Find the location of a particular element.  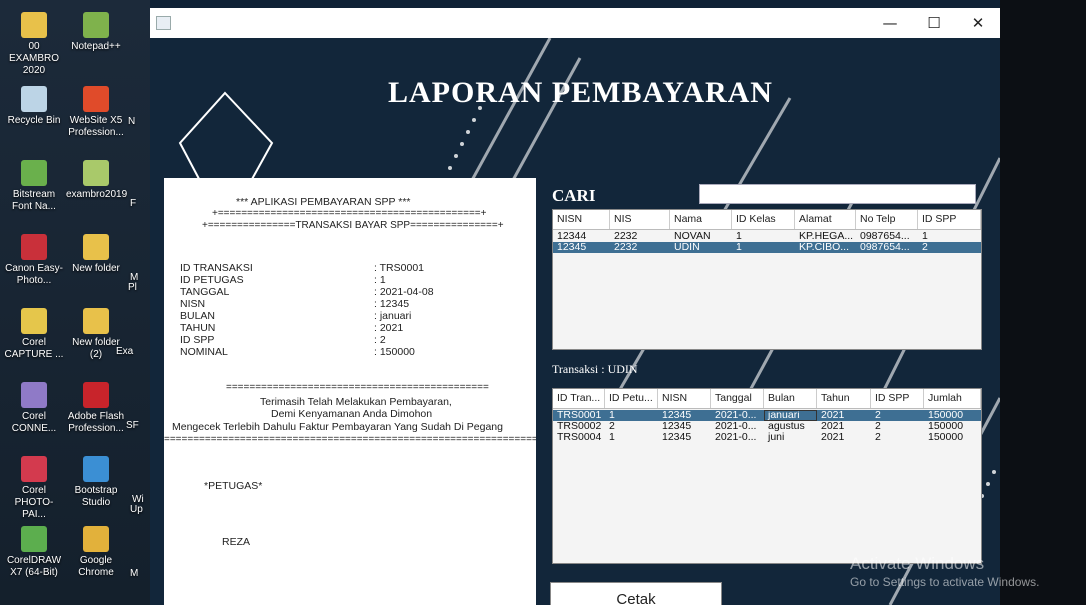

receipt-field-label: TAHUN is located at coordinates (198, 328).